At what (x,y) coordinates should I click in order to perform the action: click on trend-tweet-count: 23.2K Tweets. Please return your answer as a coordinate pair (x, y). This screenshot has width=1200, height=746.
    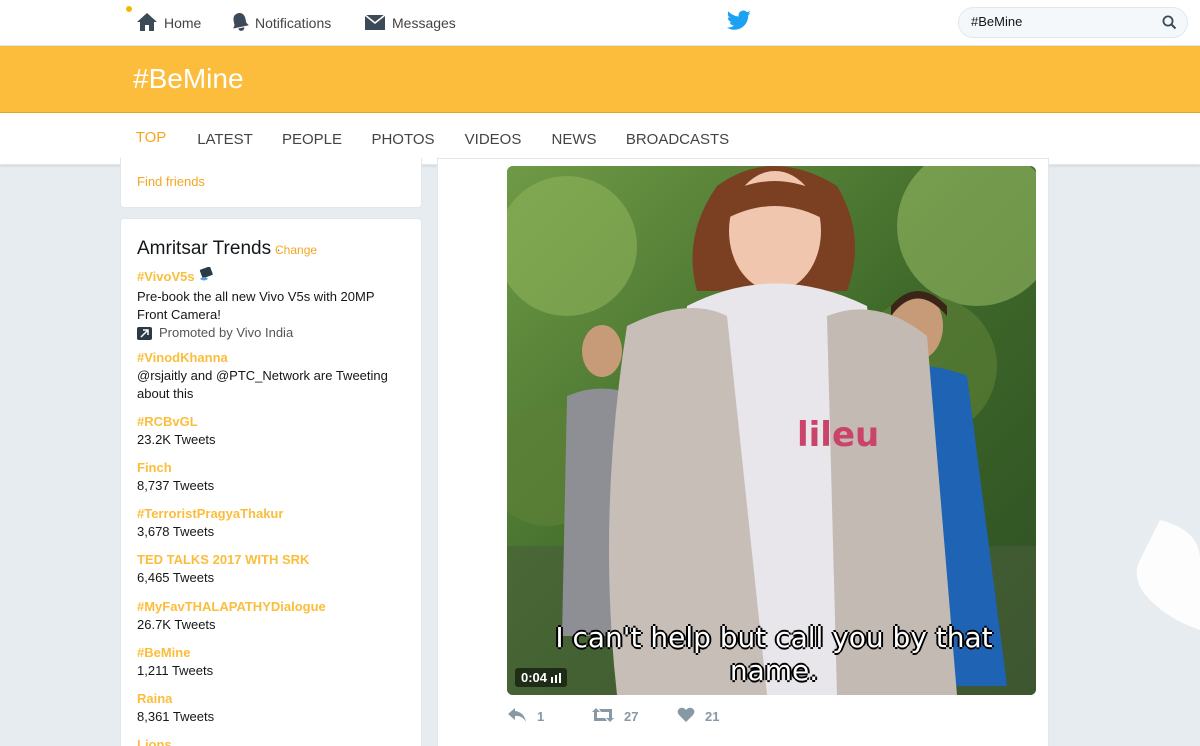
    Looking at the image, I should click on (176, 439).